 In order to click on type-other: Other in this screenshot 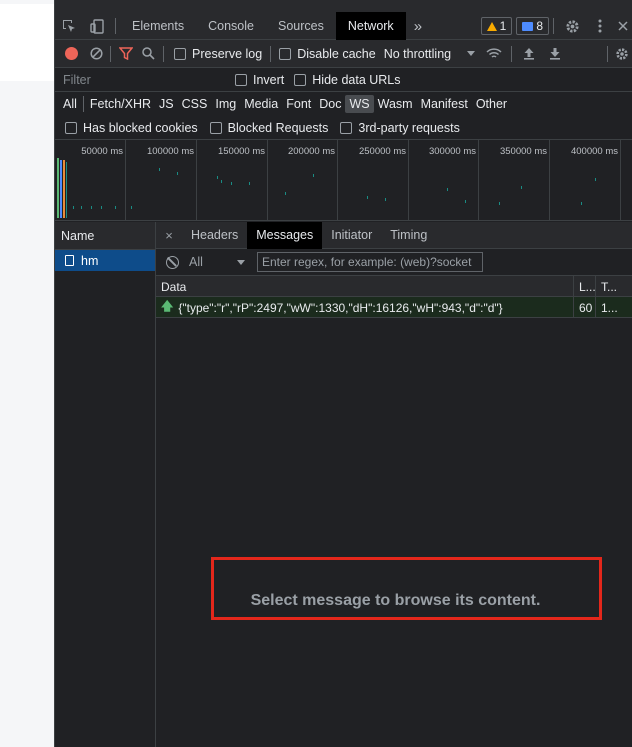, I will do `click(491, 104)`.